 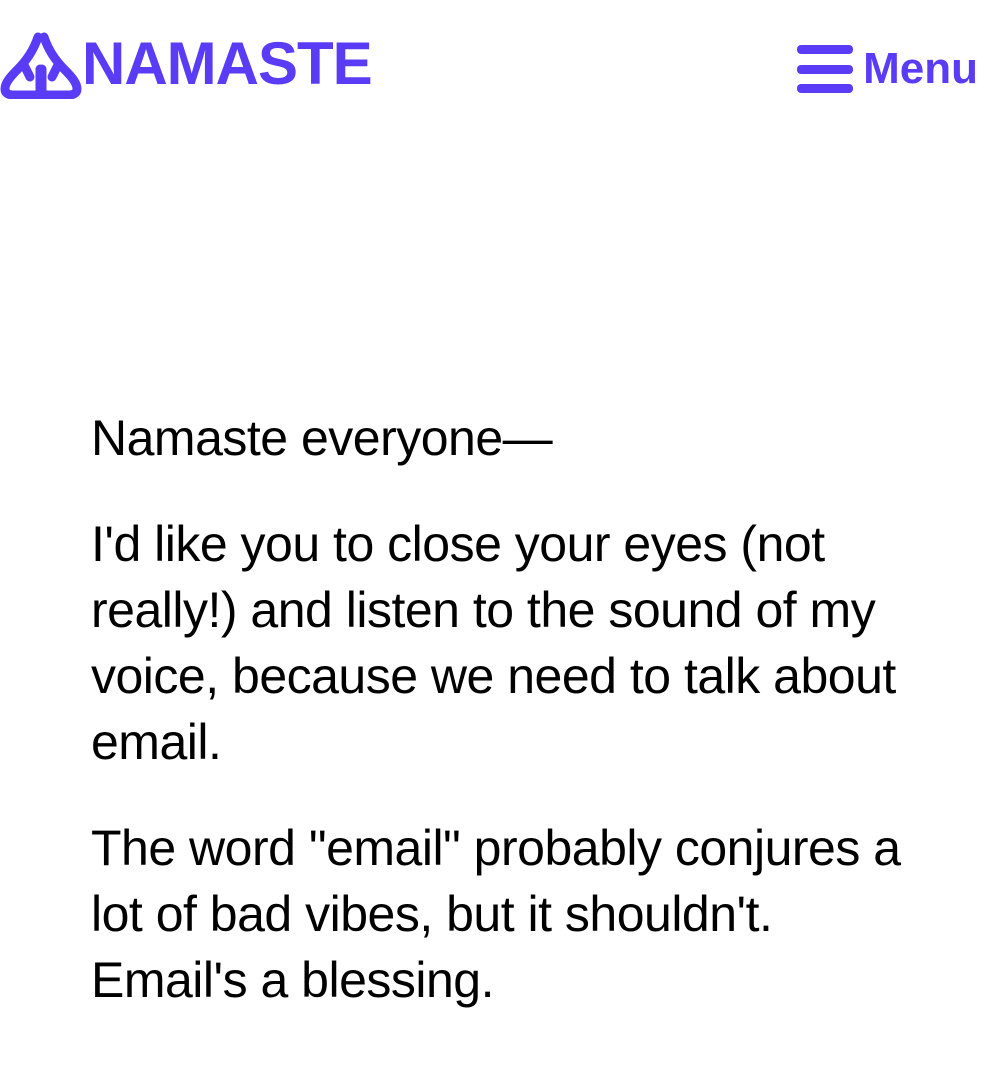 I want to click on intro-paragraph: Namaste everyone—, so click(x=322, y=438).